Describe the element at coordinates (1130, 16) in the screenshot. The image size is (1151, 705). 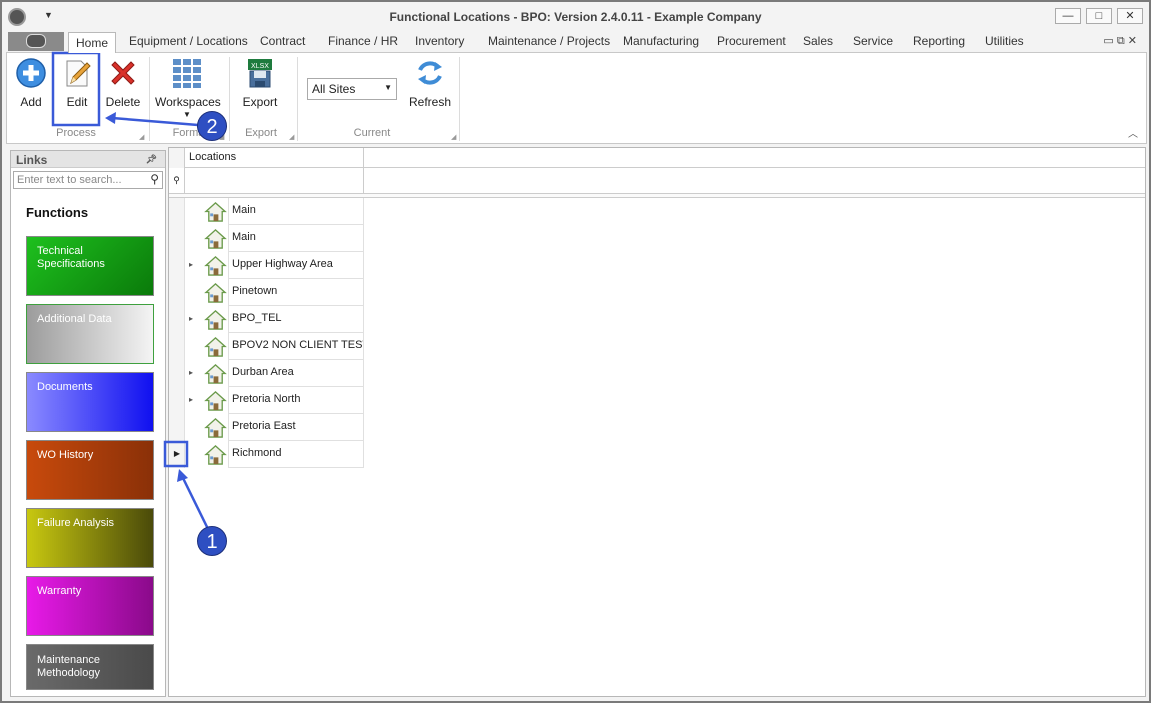
I see `close-button: ✕` at that location.